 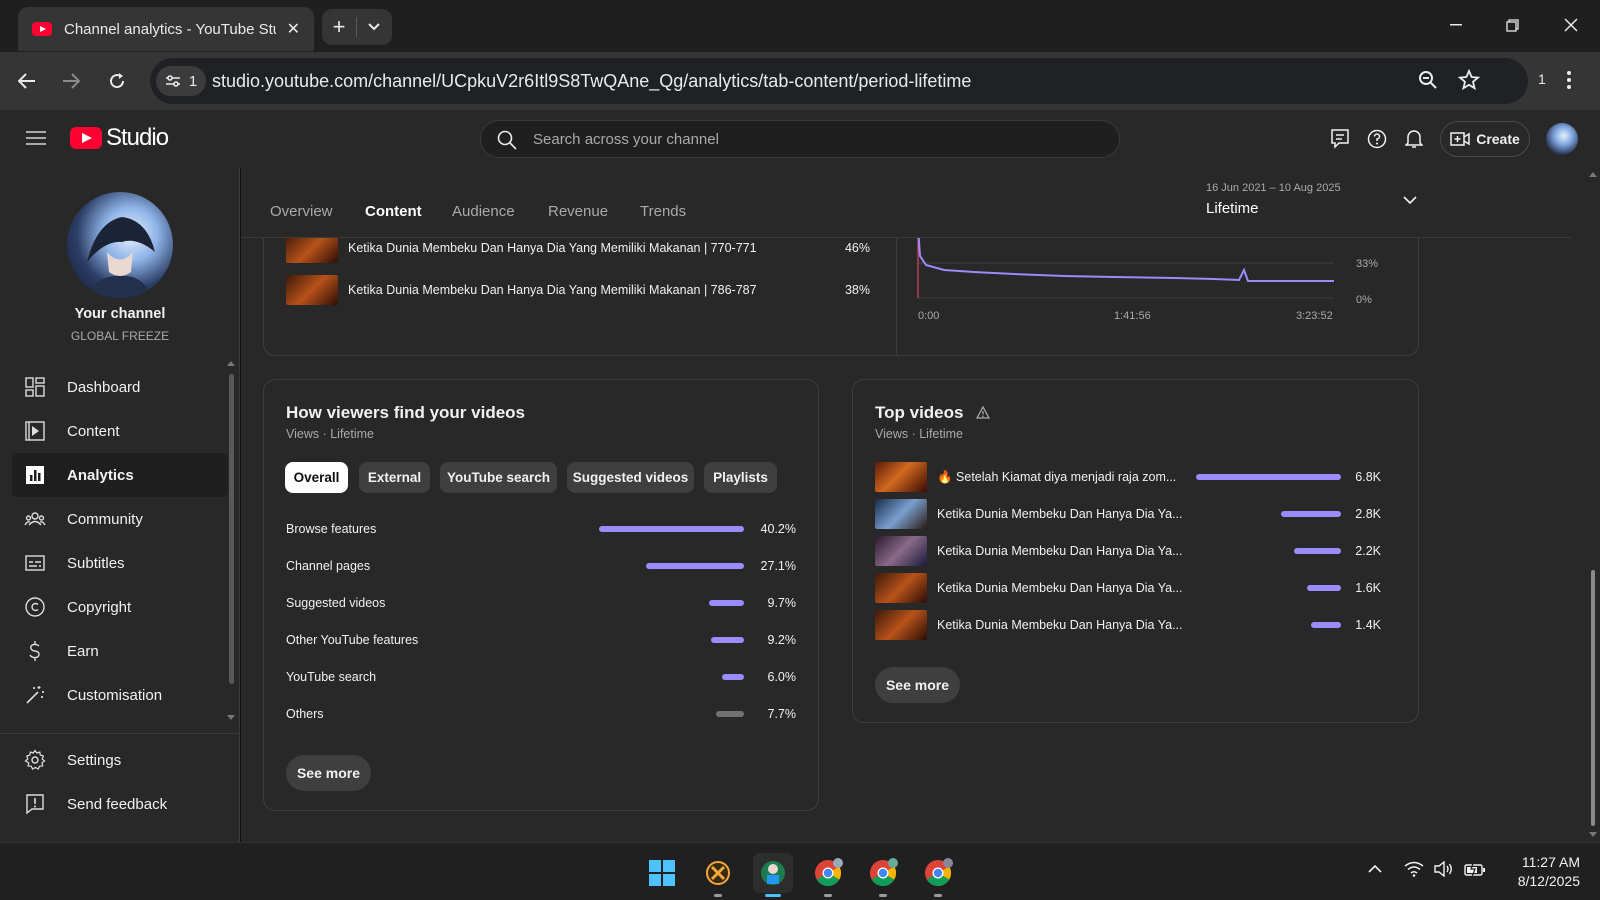 What do you see at coordinates (1469, 80) in the screenshot?
I see `bookmark-star-icon` at bounding box center [1469, 80].